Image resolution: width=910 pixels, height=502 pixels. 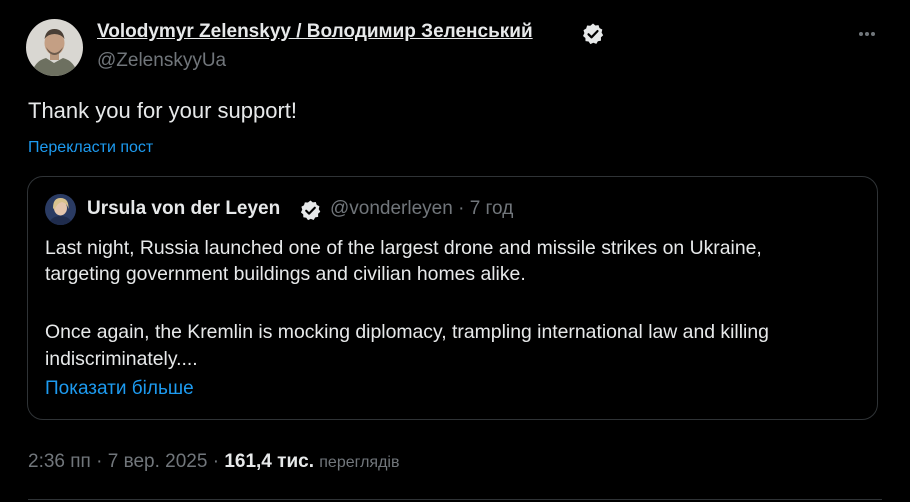 I want to click on more-horizontal-icon, so click(x=867, y=34).